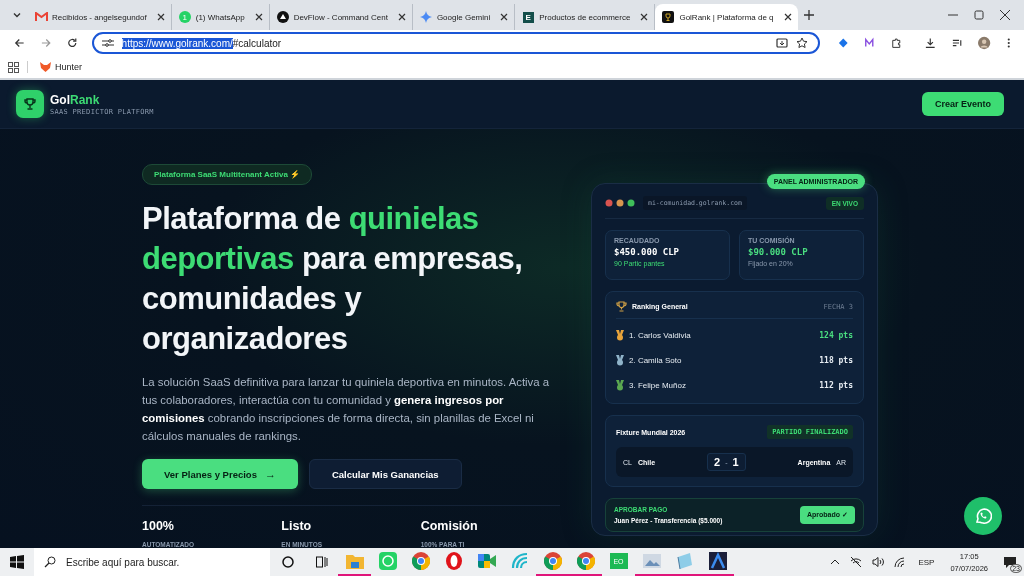 Image resolution: width=1024 pixels, height=576 pixels. Describe the element at coordinates (50, 562) in the screenshot. I see `search-icon` at that location.